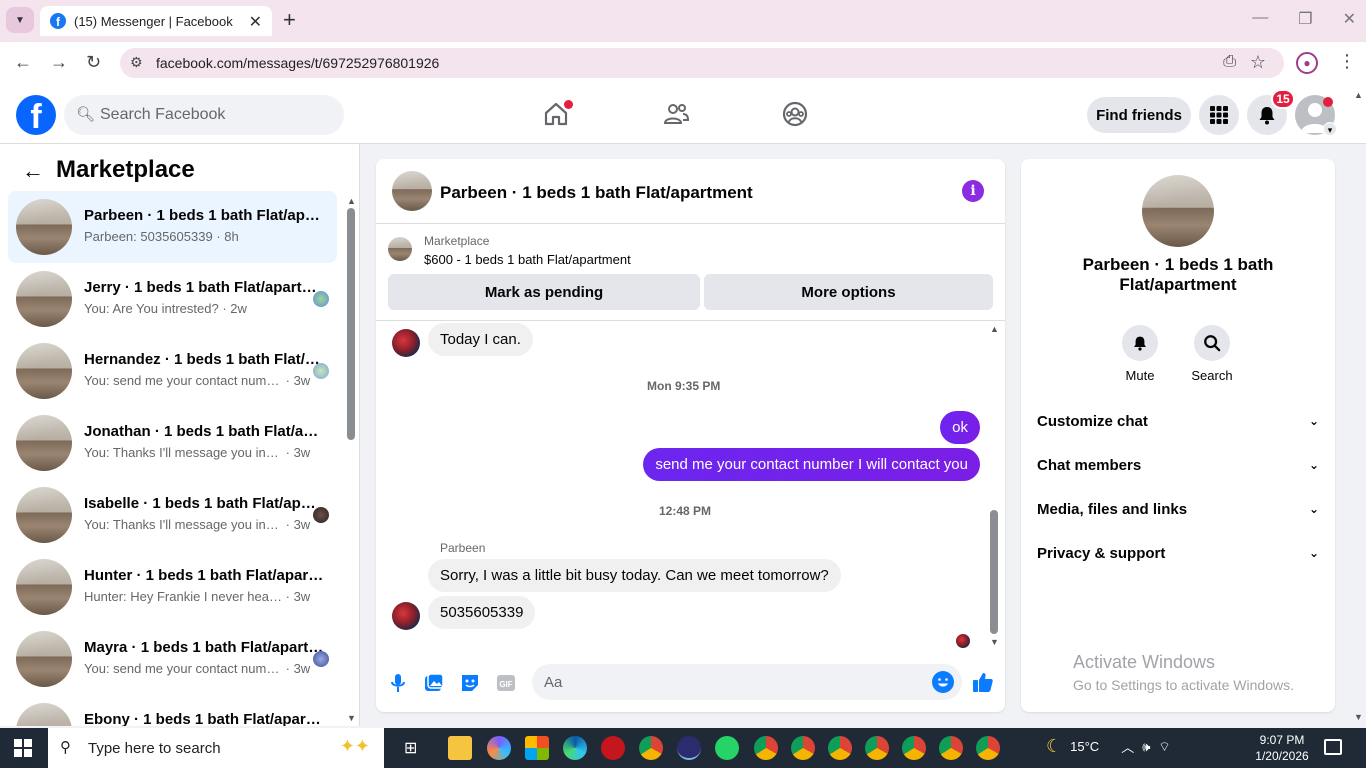 This screenshot has height=768, width=1366. Describe the element at coordinates (410, 748) in the screenshot. I see `task-view-icon: ⊞` at that location.